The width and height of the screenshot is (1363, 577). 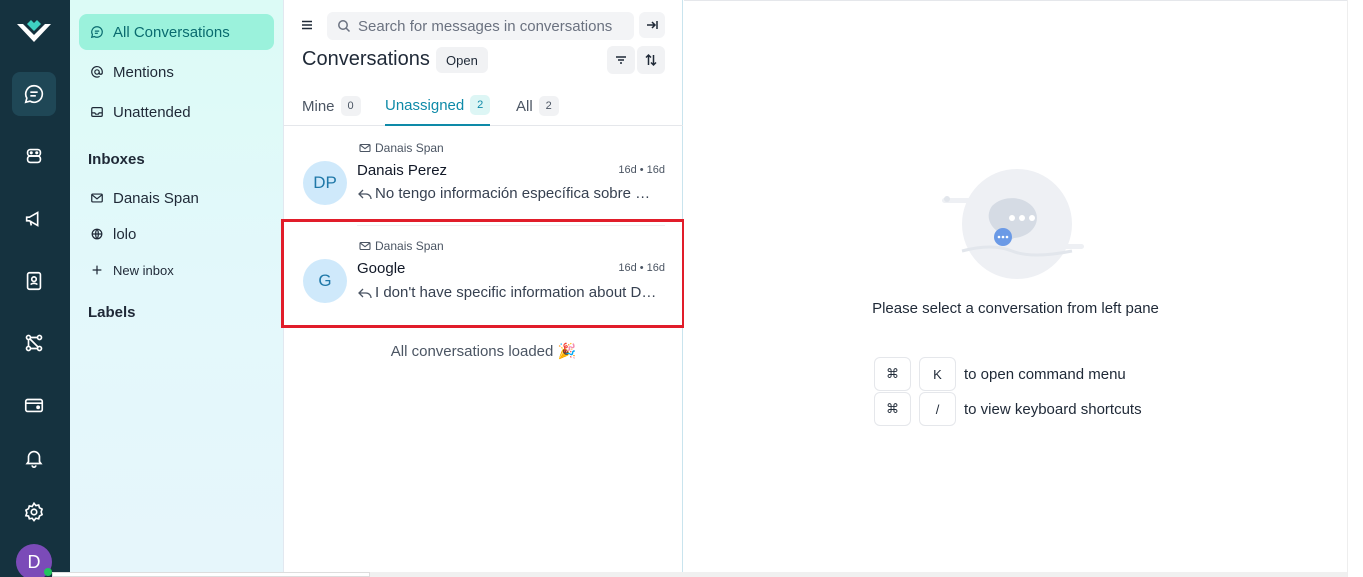 I want to click on tab-label: All, so click(x=524, y=106).